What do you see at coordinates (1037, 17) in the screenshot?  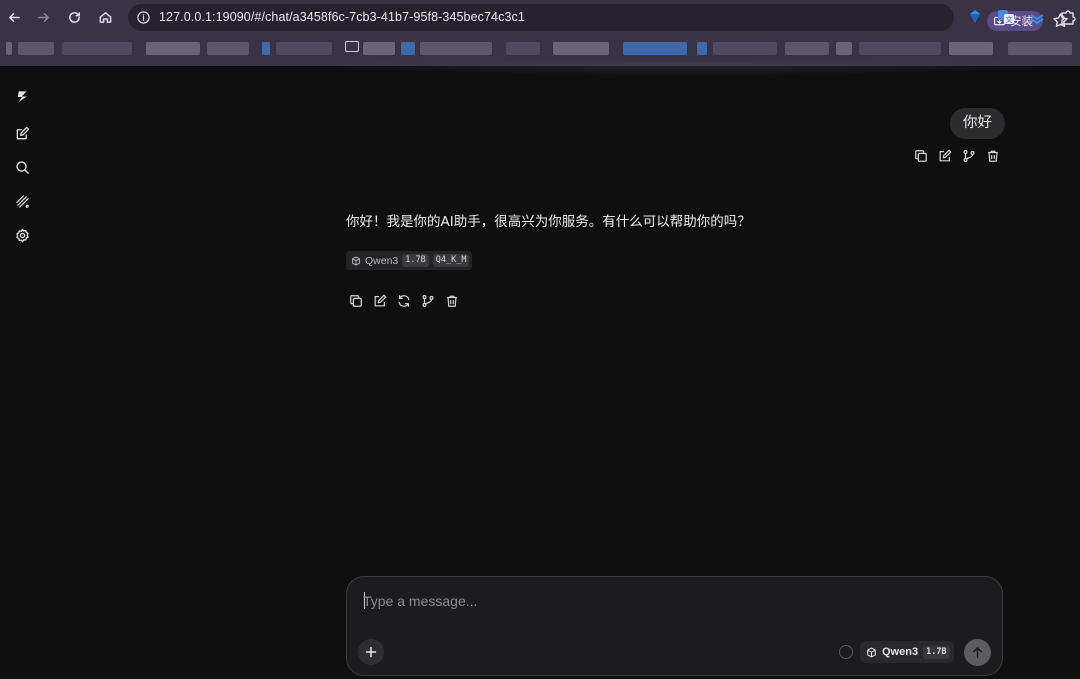 I see `extension-layers-icon` at bounding box center [1037, 17].